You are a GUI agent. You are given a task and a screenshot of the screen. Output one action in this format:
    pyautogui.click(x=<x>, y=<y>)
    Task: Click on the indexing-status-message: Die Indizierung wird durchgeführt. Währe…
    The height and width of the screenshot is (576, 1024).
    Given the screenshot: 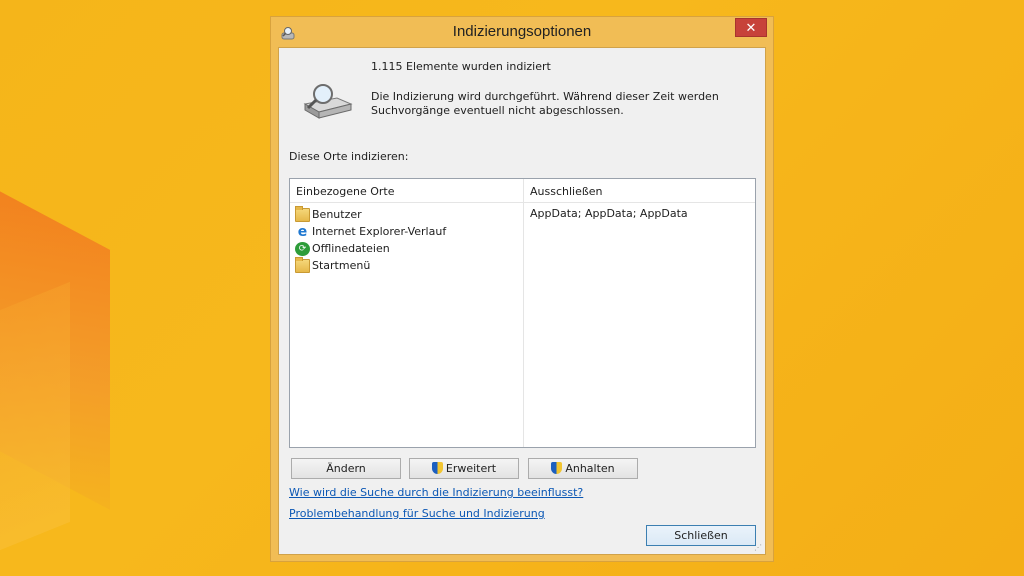 What is the action you would take?
    pyautogui.click(x=545, y=103)
    